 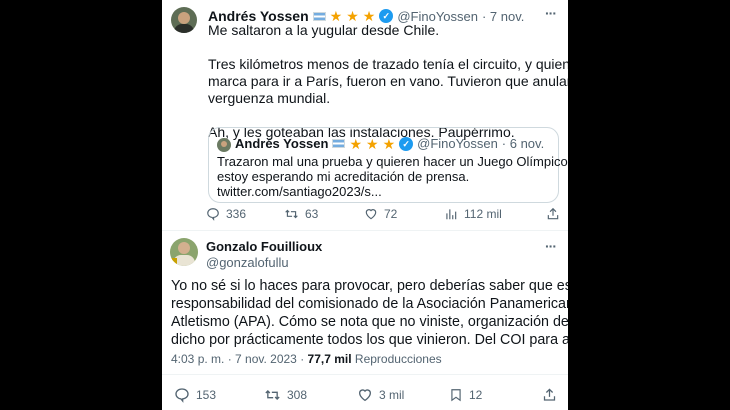 I want to click on retweet-button: 308, so click(x=285, y=395).